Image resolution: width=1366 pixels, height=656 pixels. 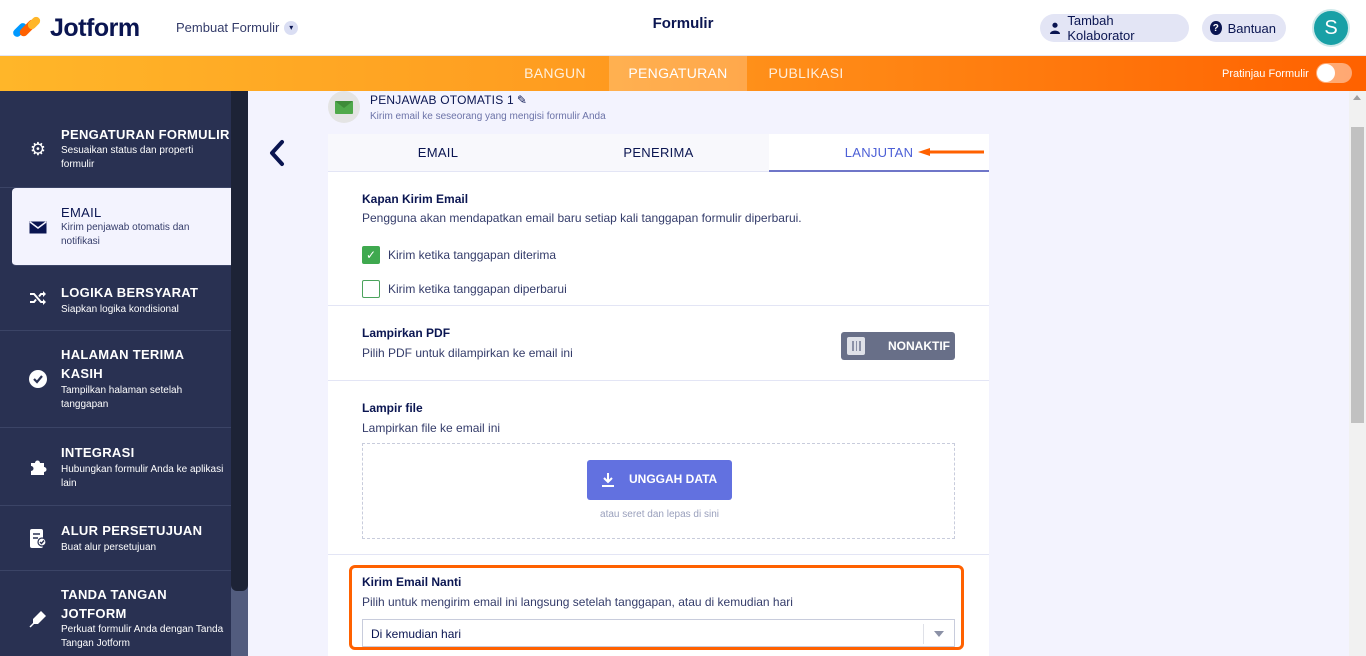 I want to click on jotform-logo-icon, so click(x=26, y=28).